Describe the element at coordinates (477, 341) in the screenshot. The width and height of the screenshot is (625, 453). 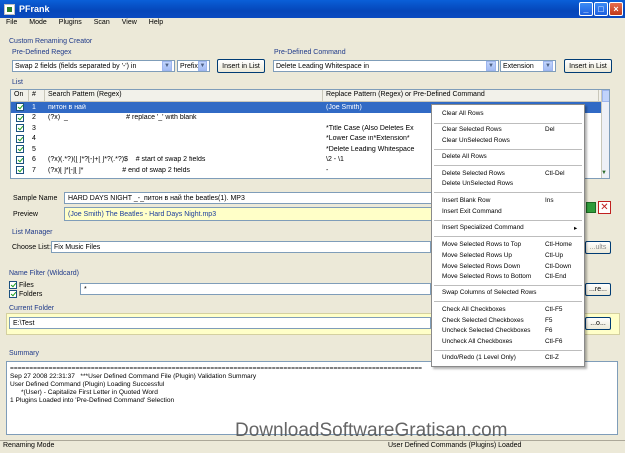
I see `menu-uncheck-all: Uncheck All Checkboxes` at that location.